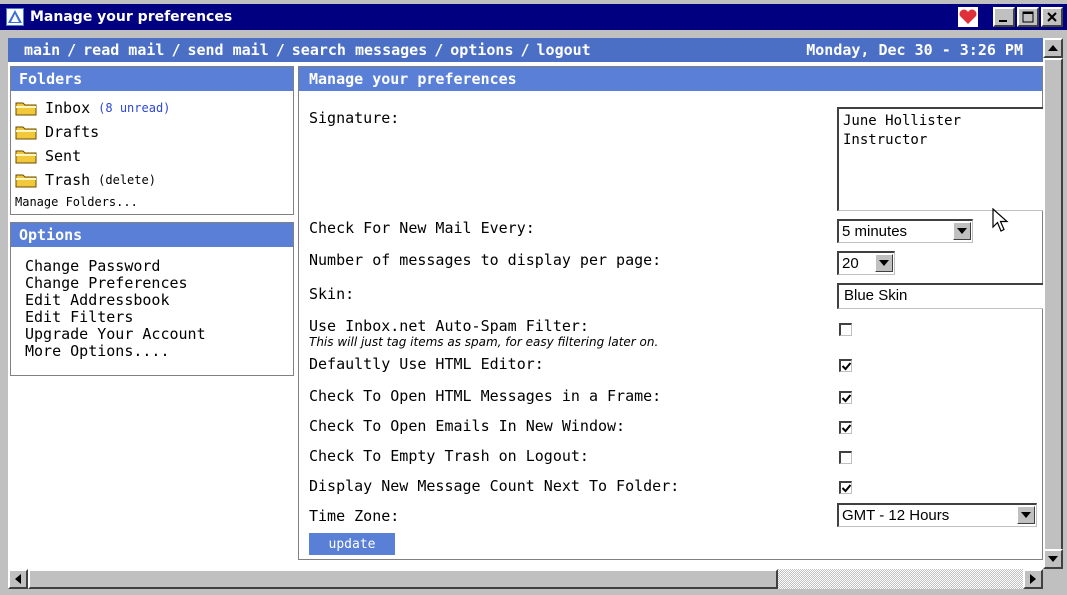 The height and width of the screenshot is (595, 1067). I want to click on spam-filter-checkbox, so click(845, 329).